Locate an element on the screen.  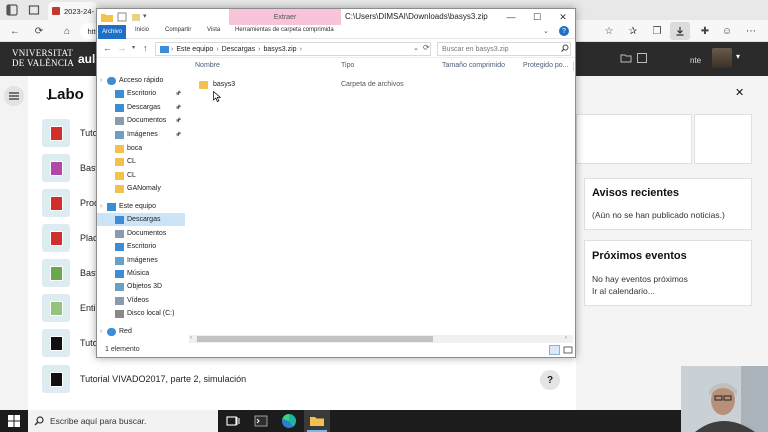
favorites-icon: ✰ is located at coordinates (633, 31).